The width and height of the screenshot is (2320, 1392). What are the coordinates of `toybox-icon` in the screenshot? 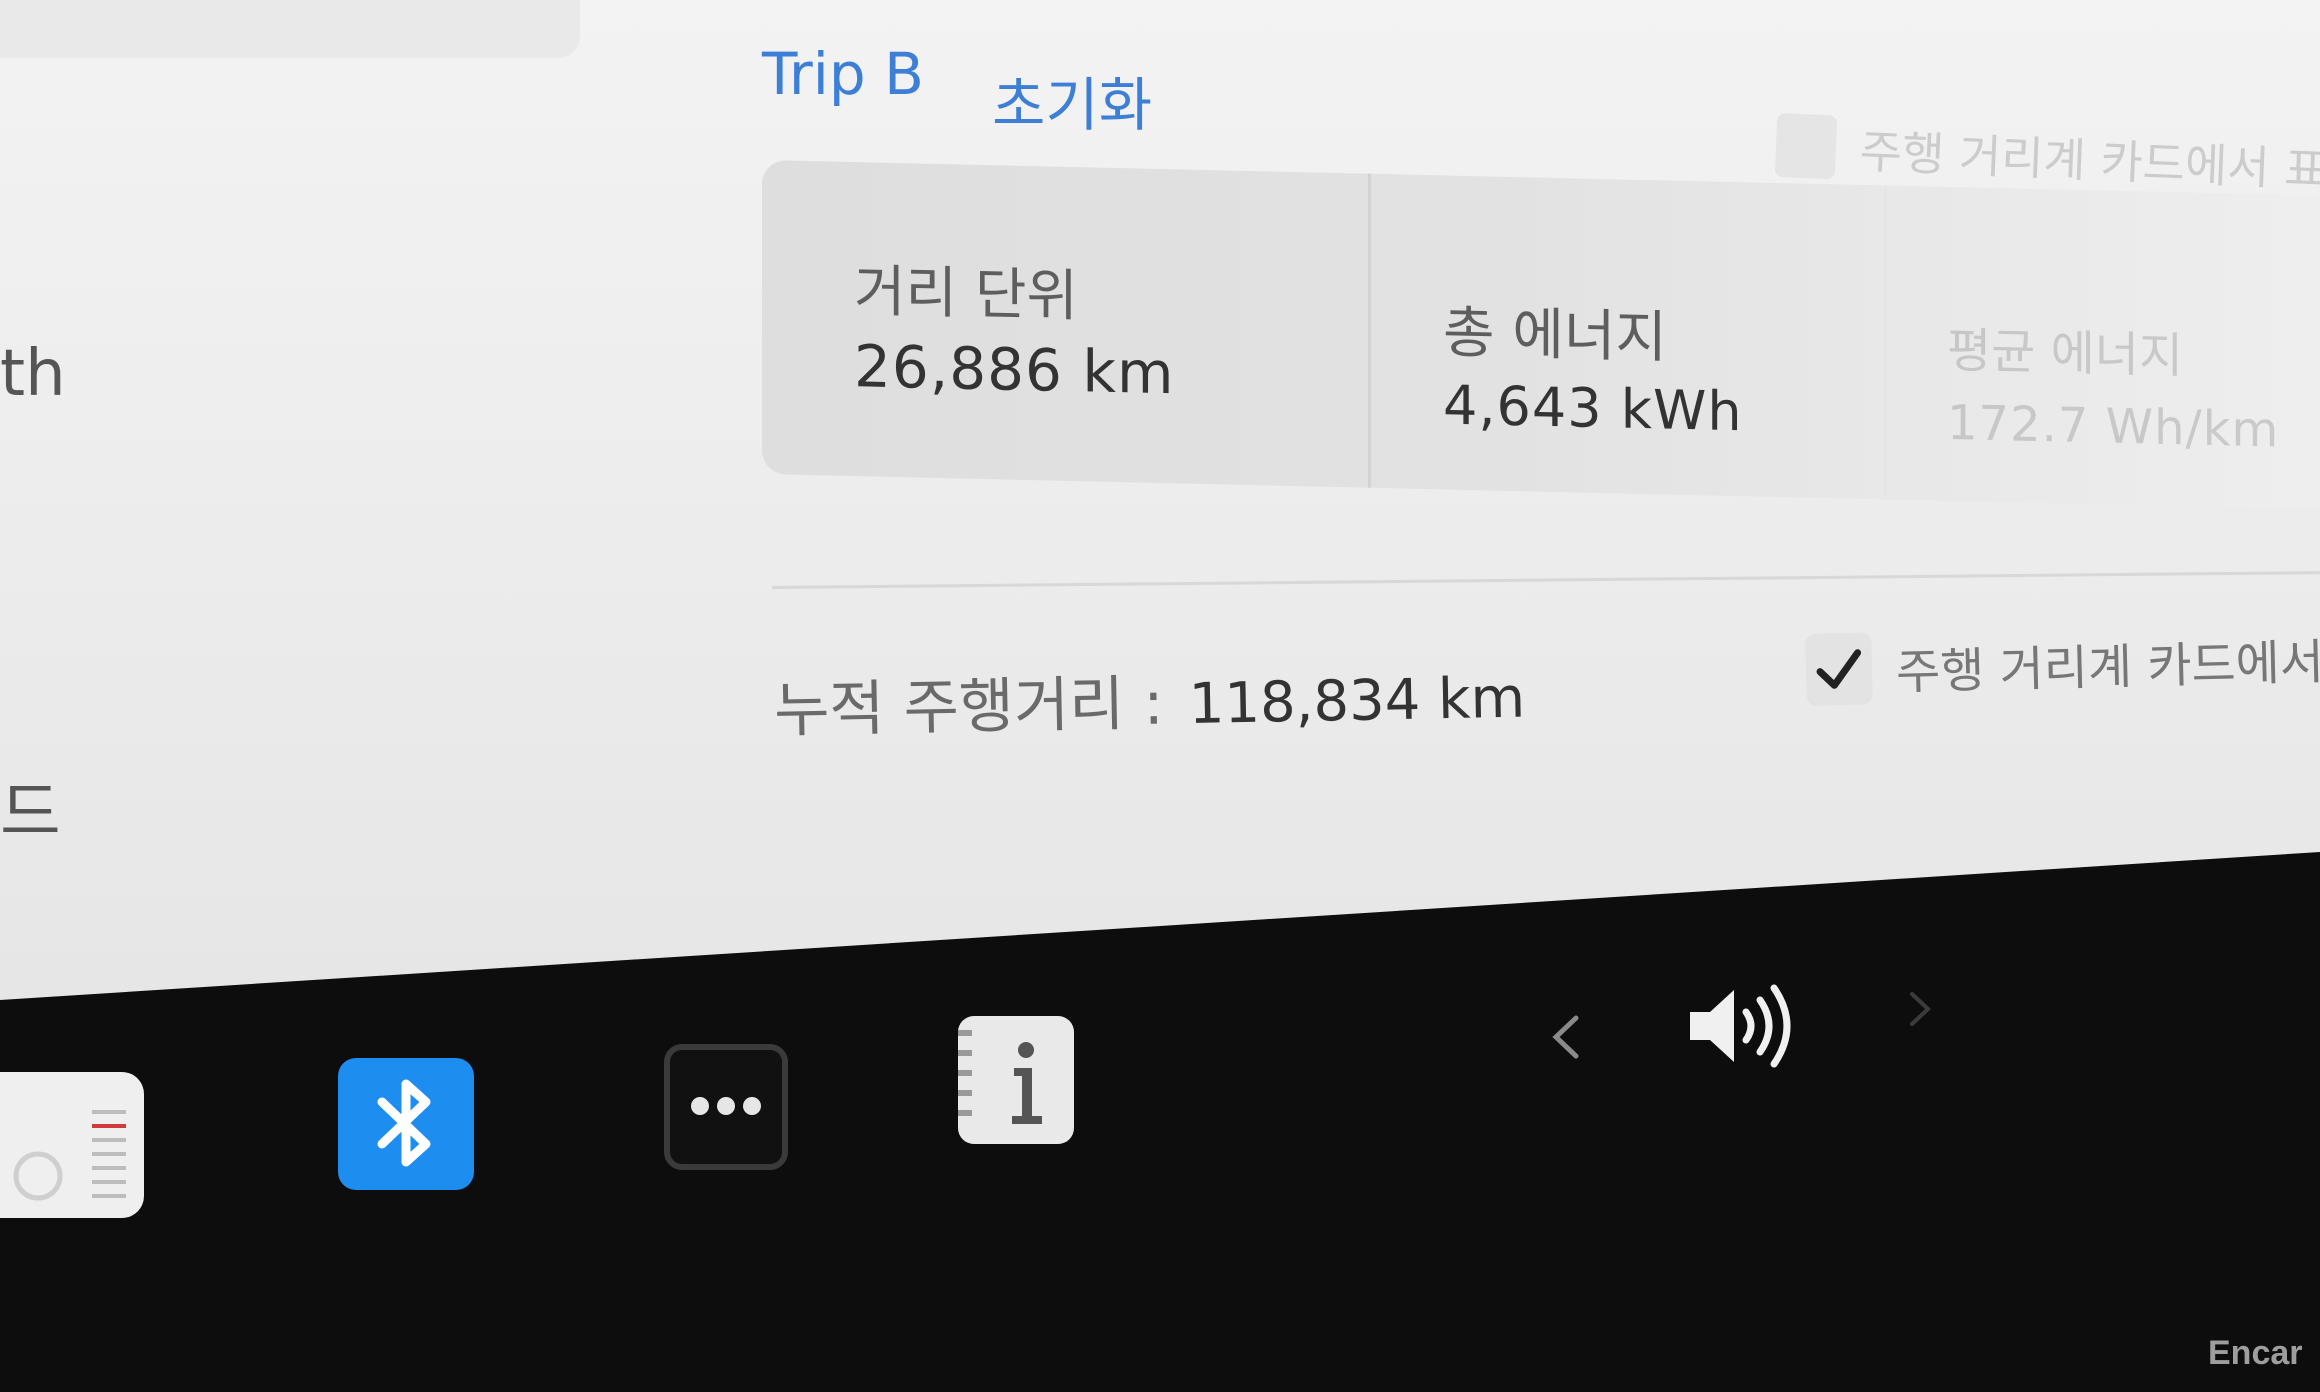 It's located at (72, 1145).